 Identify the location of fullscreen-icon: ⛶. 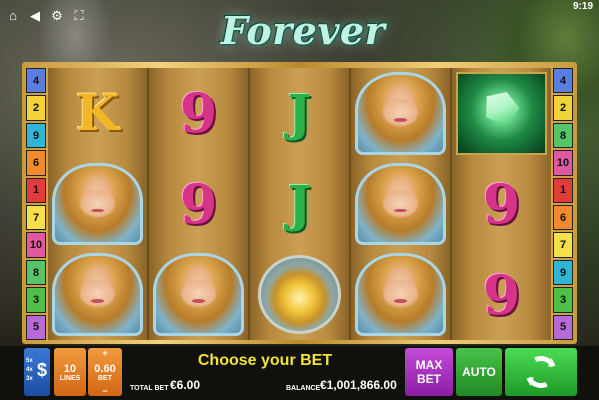
(79, 16).